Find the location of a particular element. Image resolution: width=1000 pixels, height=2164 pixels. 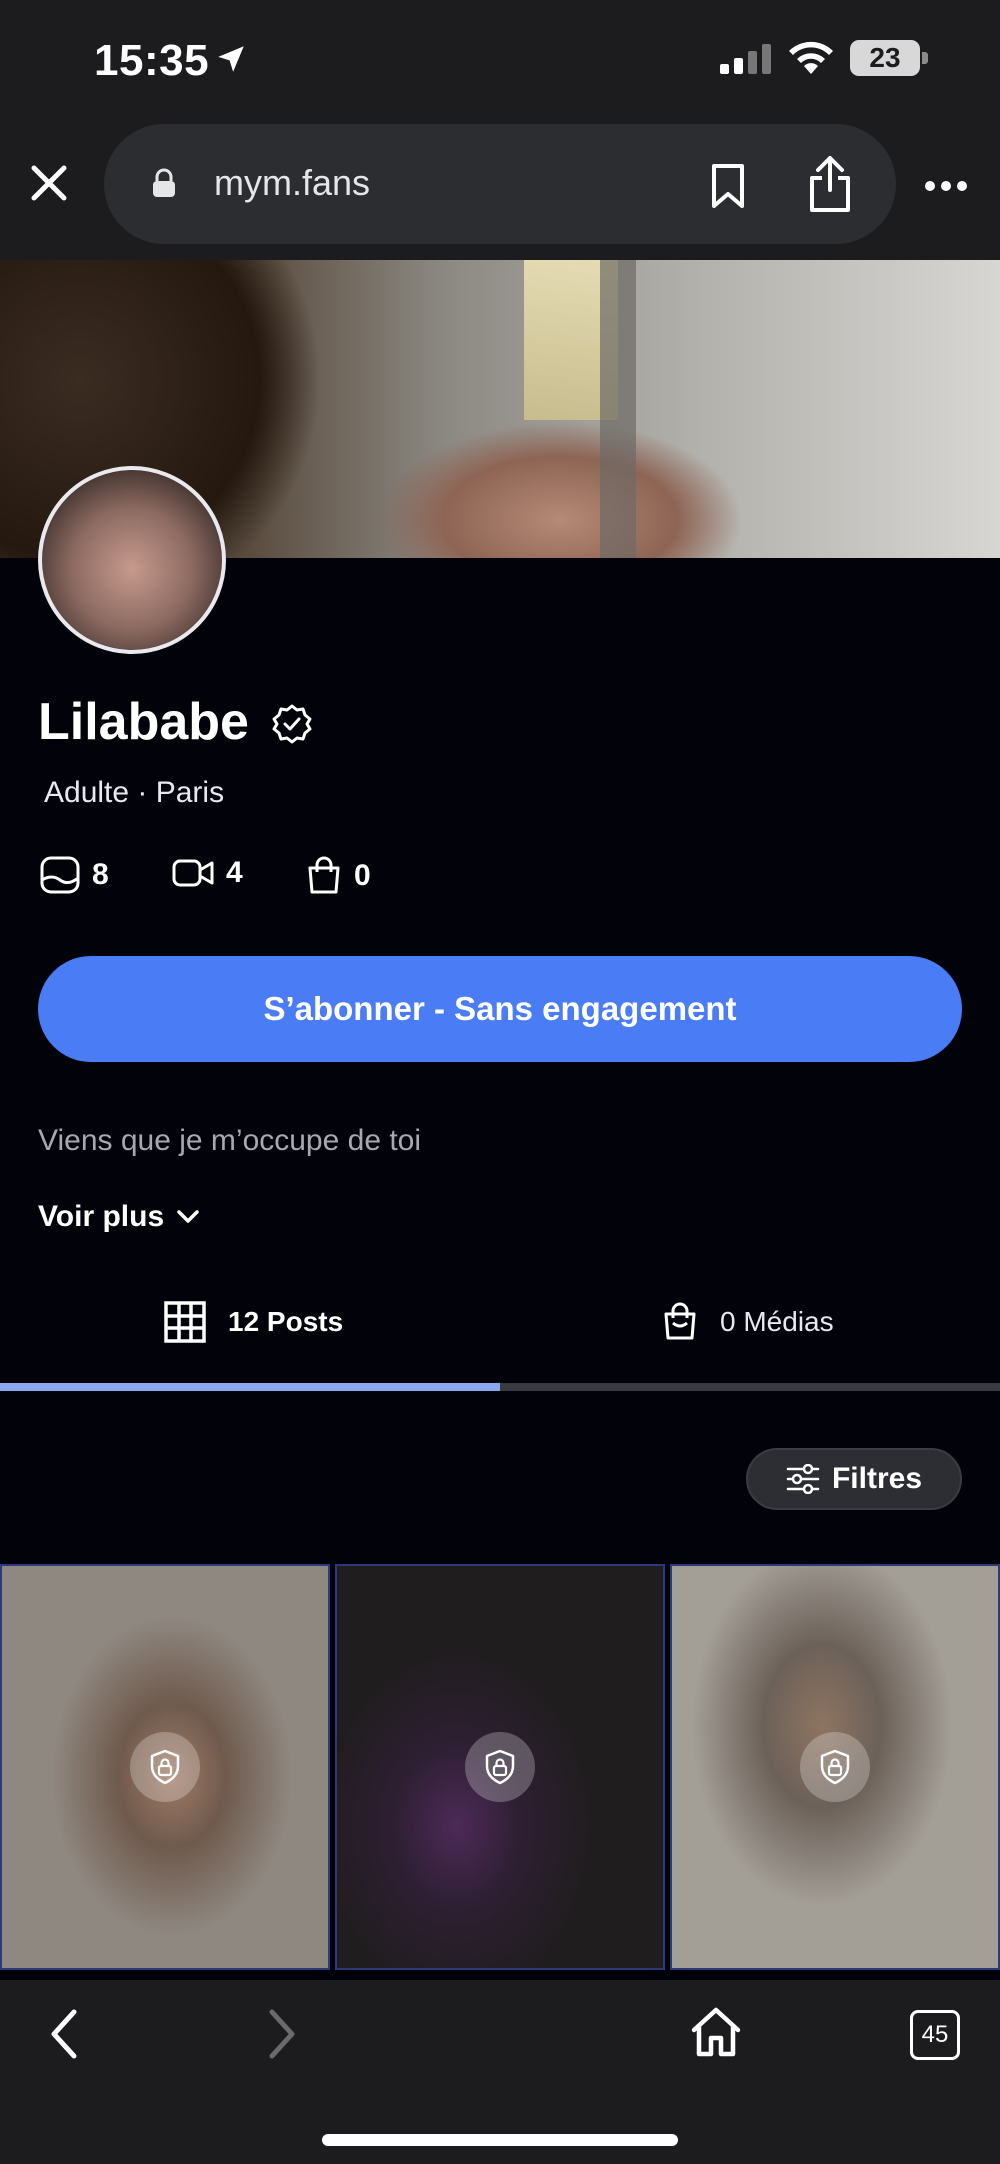

avatar is located at coordinates (132, 560).